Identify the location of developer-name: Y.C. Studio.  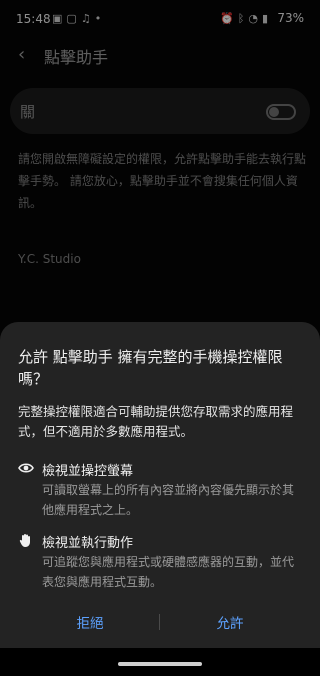
(49, 259).